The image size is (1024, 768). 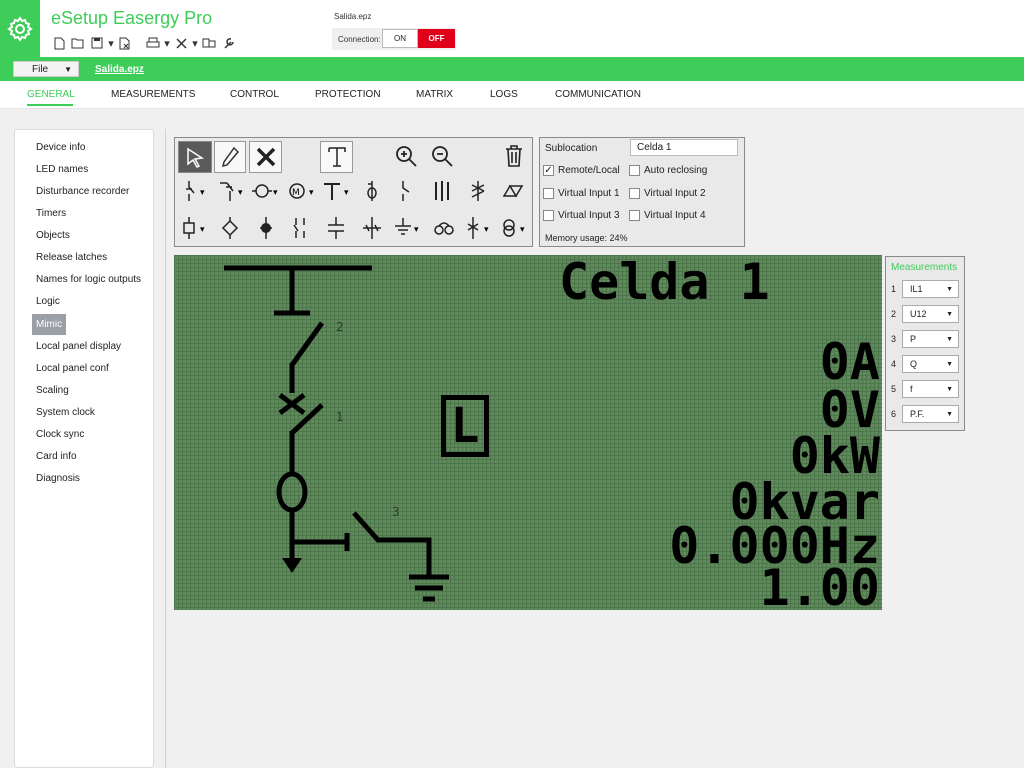 I want to click on tab-control: CONTROL, so click(x=254, y=94).